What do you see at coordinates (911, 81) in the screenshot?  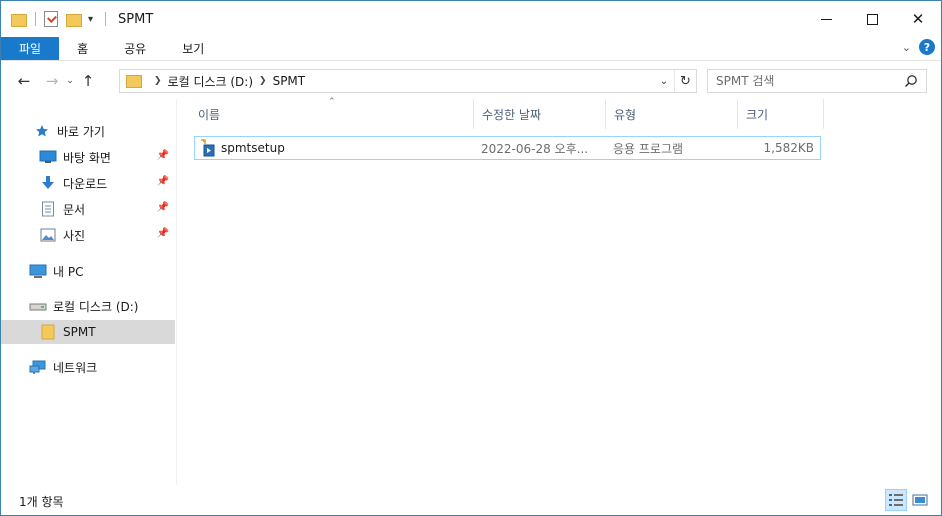 I see `search-icon` at bounding box center [911, 81].